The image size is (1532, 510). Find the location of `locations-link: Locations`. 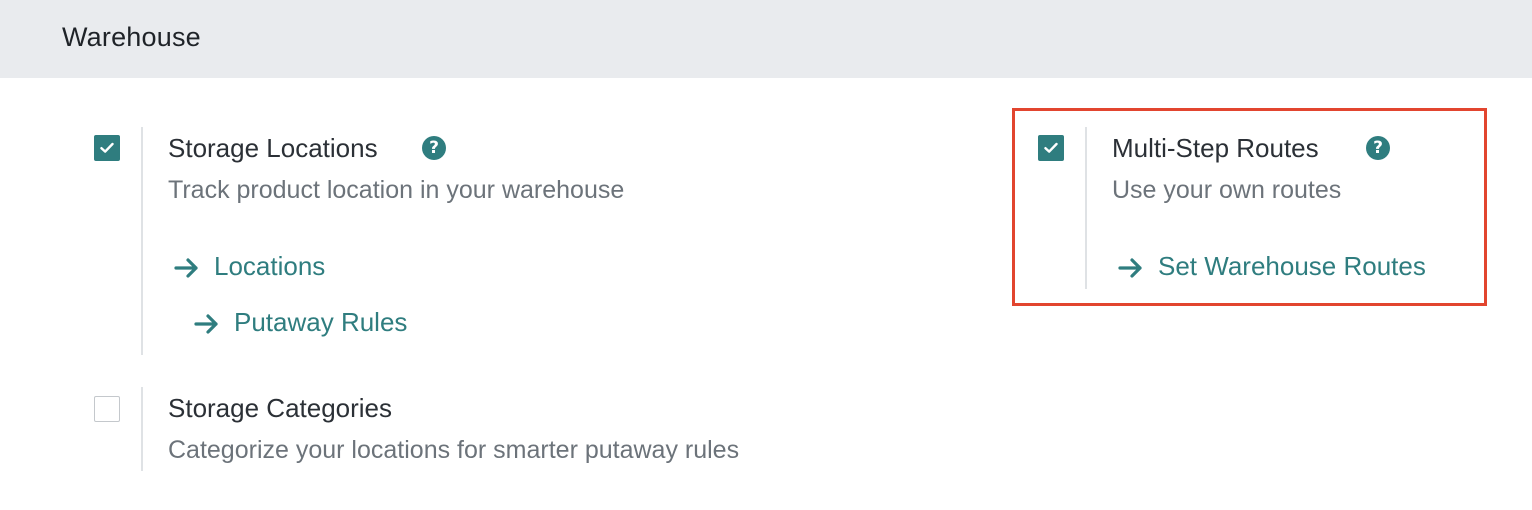

locations-link: Locations is located at coordinates (249, 266).